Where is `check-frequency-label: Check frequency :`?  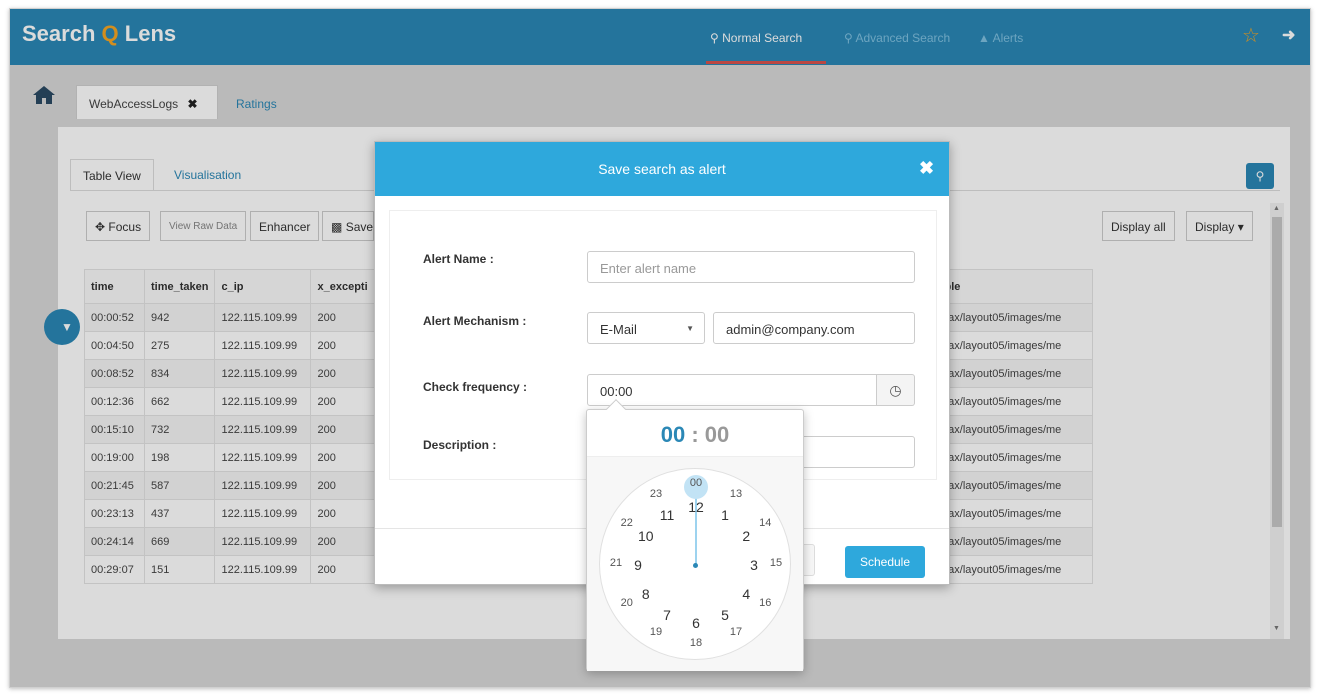 check-frequency-label: Check frequency : is located at coordinates (475, 387).